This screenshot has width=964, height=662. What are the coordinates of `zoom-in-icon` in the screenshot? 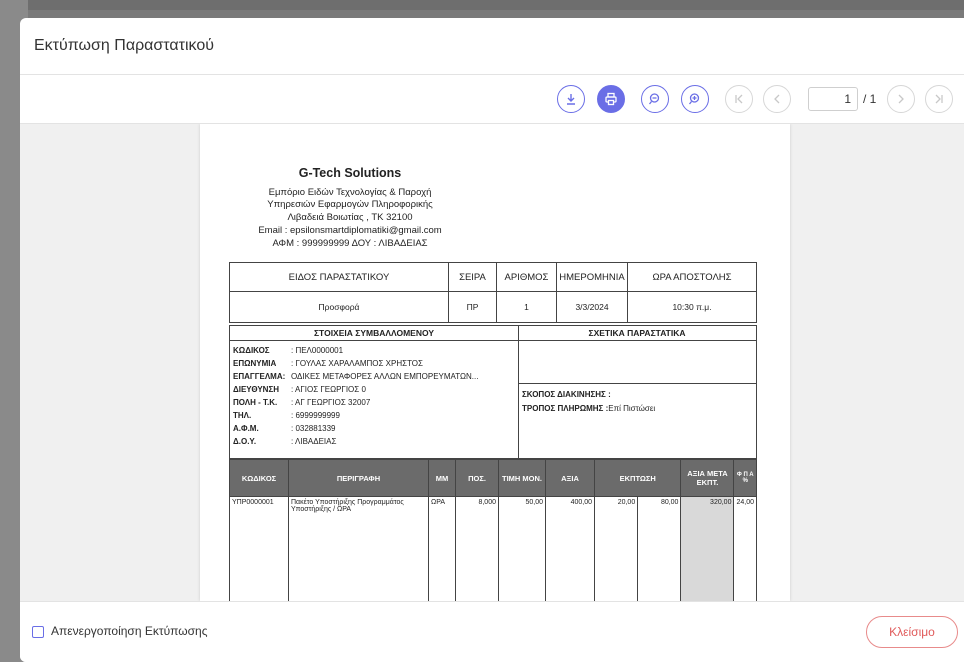 It's located at (694, 99).